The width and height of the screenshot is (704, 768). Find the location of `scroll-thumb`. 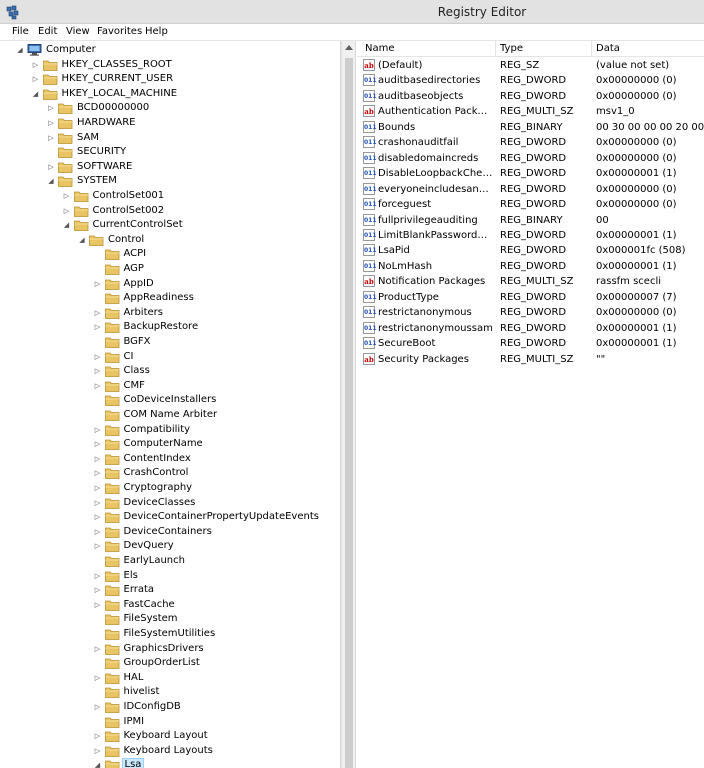

scroll-thumb is located at coordinates (349, 413).